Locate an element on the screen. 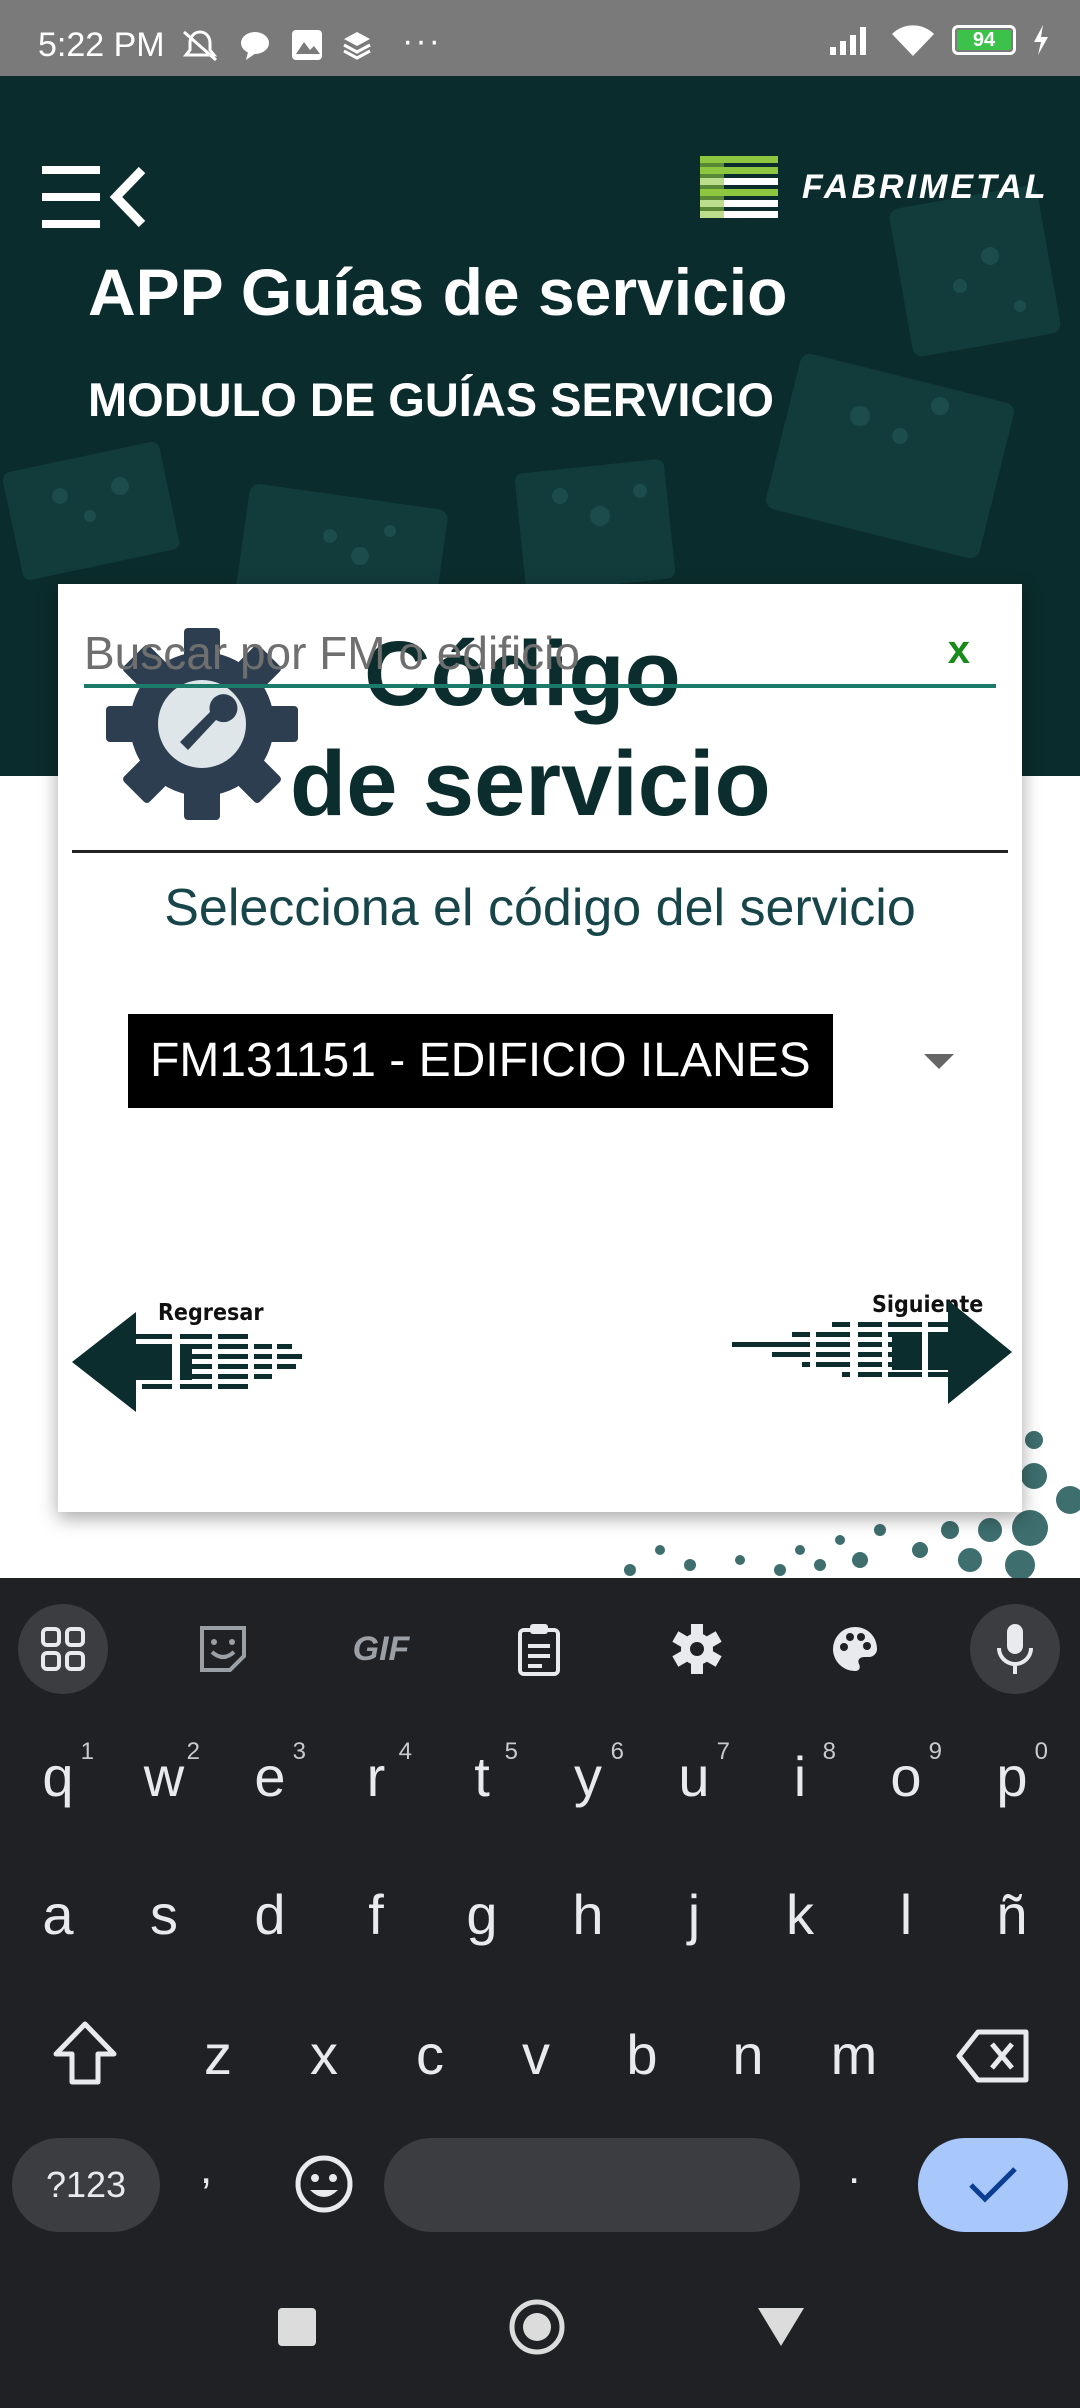 Image resolution: width=1080 pixels, height=2408 pixels. mute-icon is located at coordinates (200, 46).